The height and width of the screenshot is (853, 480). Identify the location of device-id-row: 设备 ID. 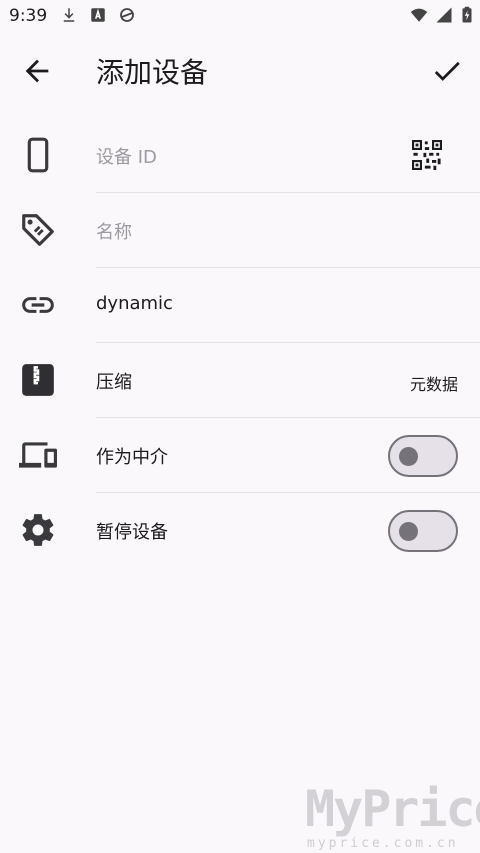
(240, 155).